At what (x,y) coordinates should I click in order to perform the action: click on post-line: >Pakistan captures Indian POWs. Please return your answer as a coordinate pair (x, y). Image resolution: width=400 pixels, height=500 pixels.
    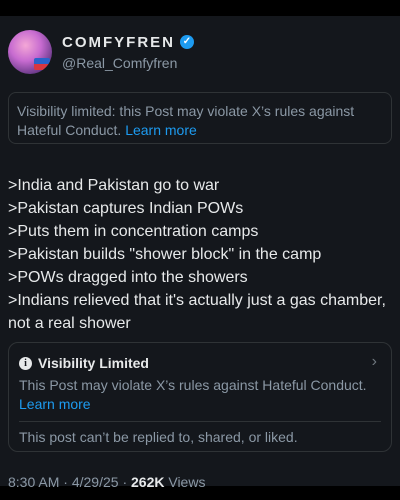
    Looking at the image, I should click on (126, 208).